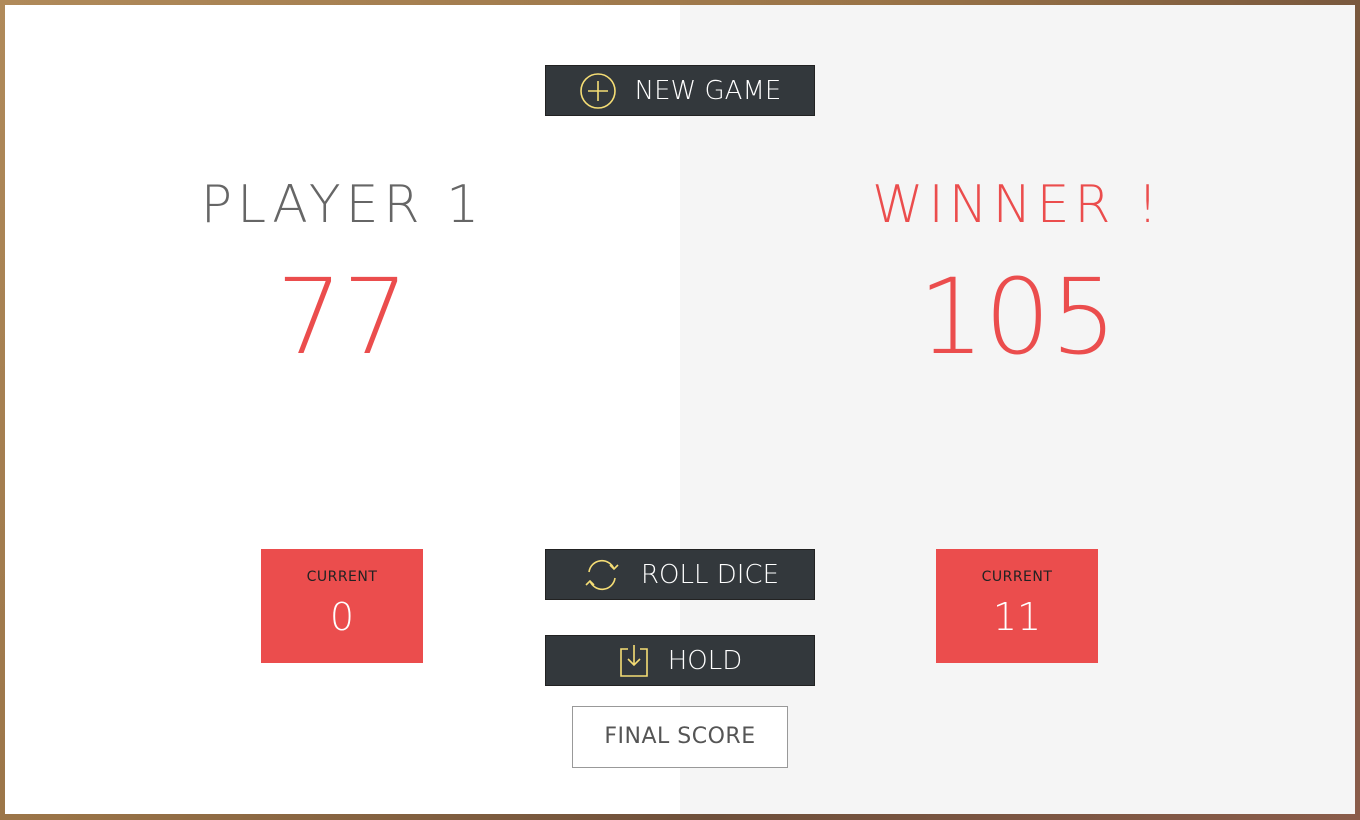 The width and height of the screenshot is (1360, 820). What do you see at coordinates (634, 661) in the screenshot?
I see `download-icon` at bounding box center [634, 661].